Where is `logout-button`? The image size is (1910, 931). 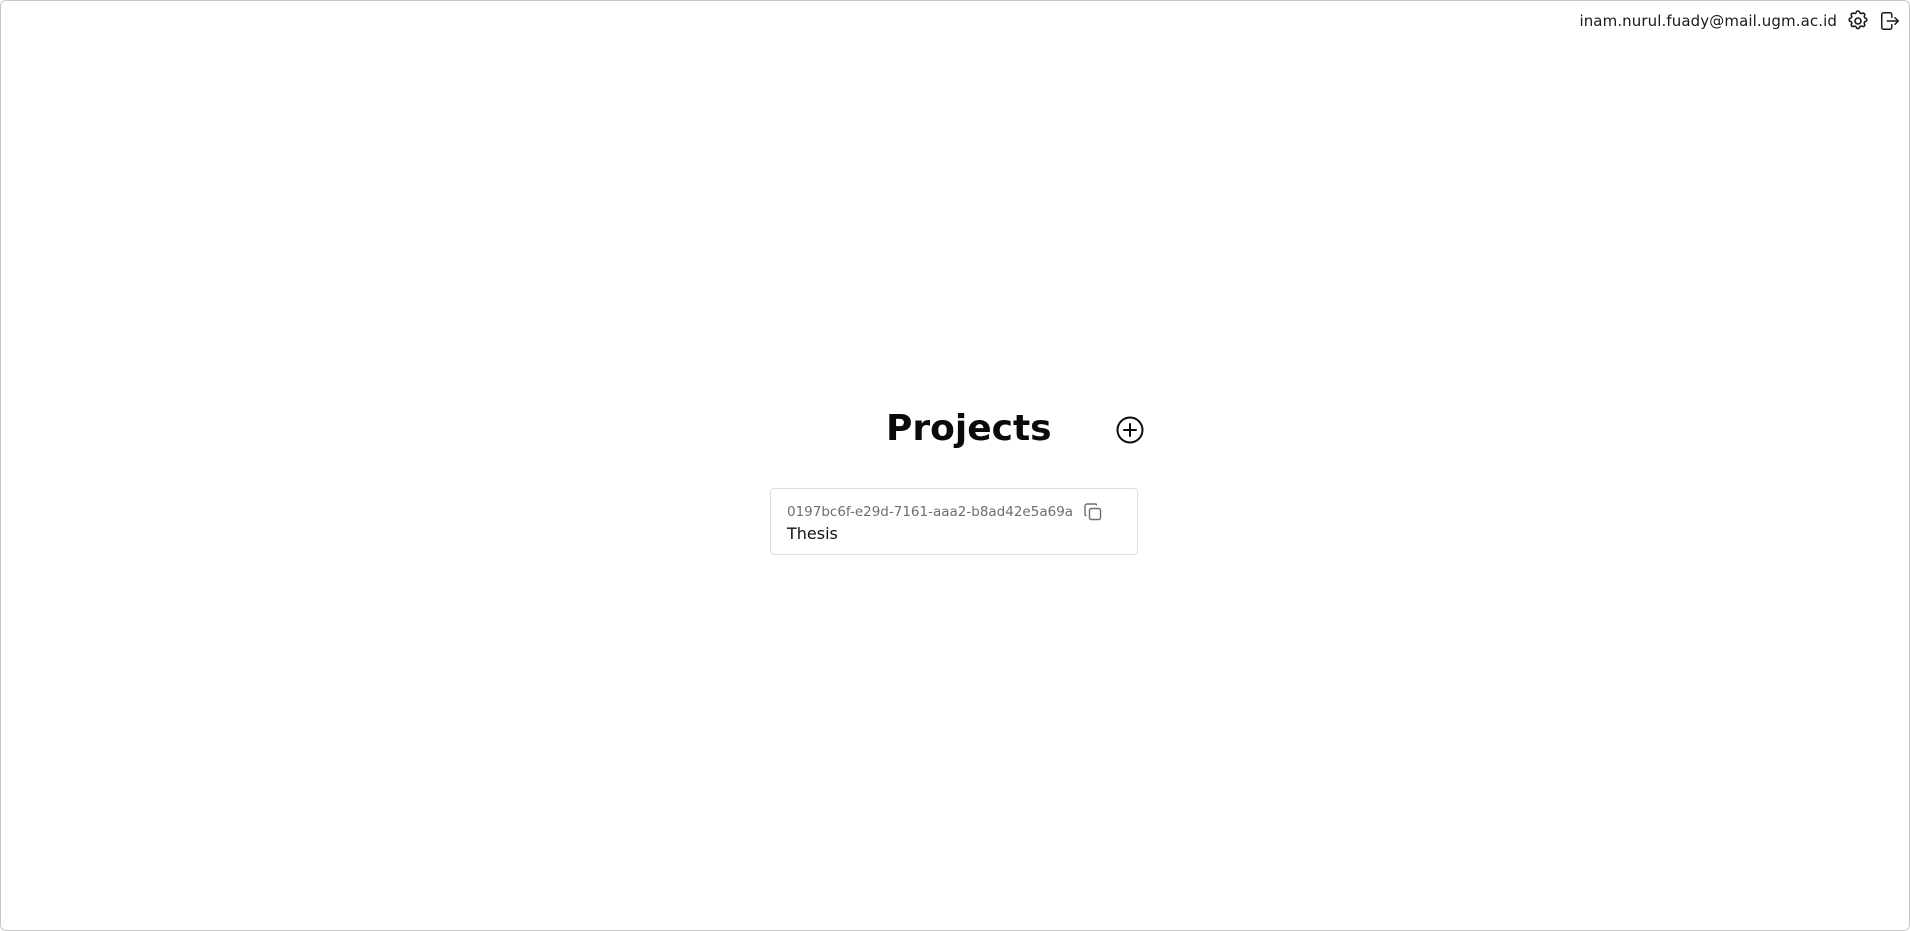 logout-button is located at coordinates (1890, 21).